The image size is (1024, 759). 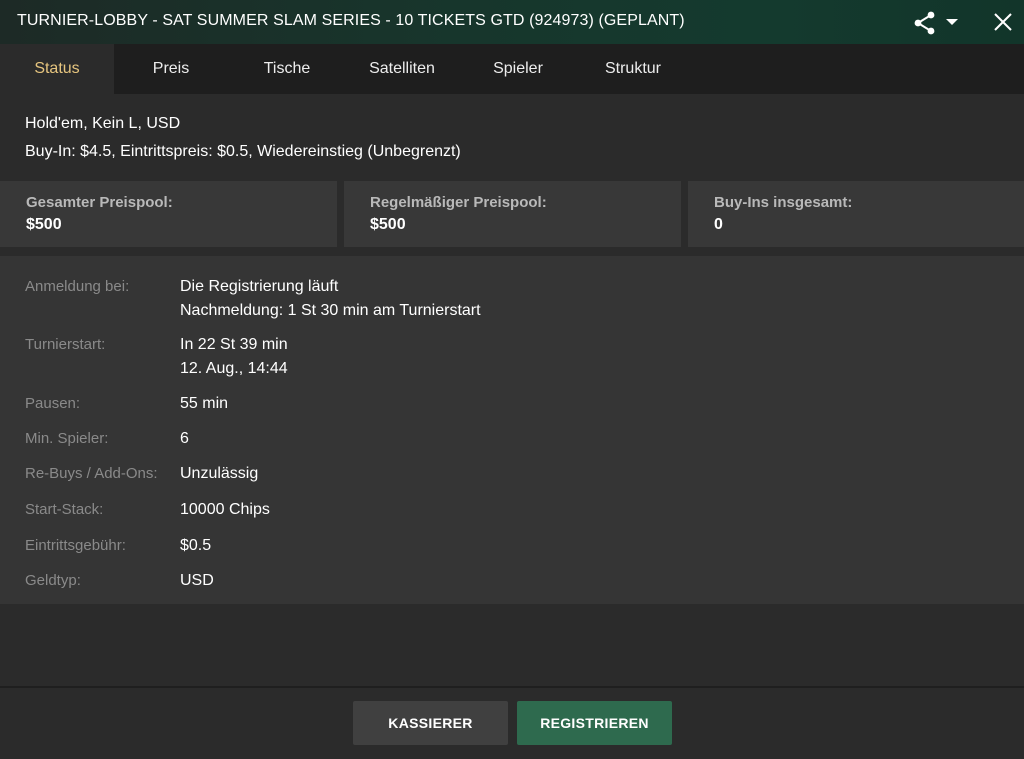 What do you see at coordinates (718, 224) in the screenshot?
I see `card-value: 0` at bounding box center [718, 224].